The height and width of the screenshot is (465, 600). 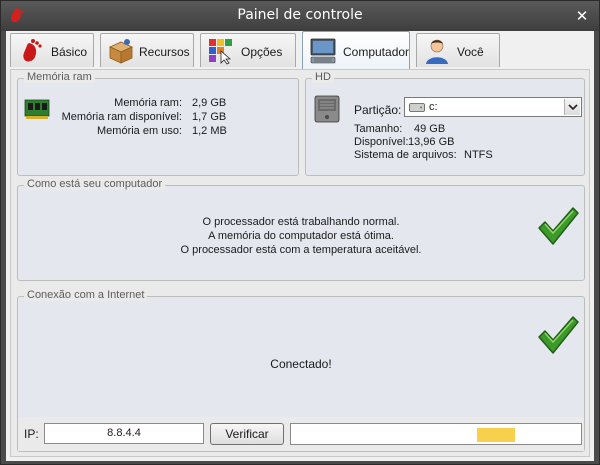 I want to click on package-box-icon, so click(x=121, y=51).